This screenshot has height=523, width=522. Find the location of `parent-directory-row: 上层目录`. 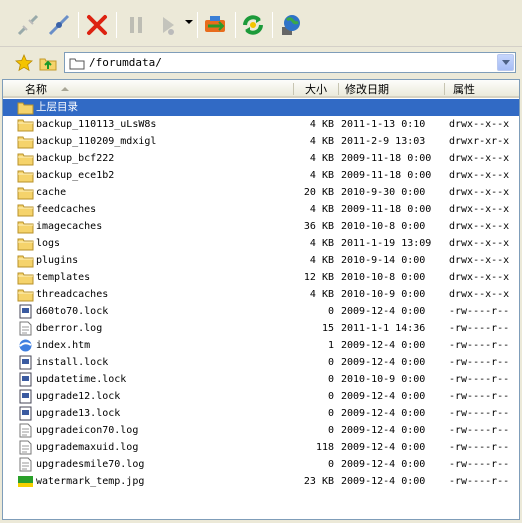

parent-directory-row: 上层目录 is located at coordinates (261, 107).